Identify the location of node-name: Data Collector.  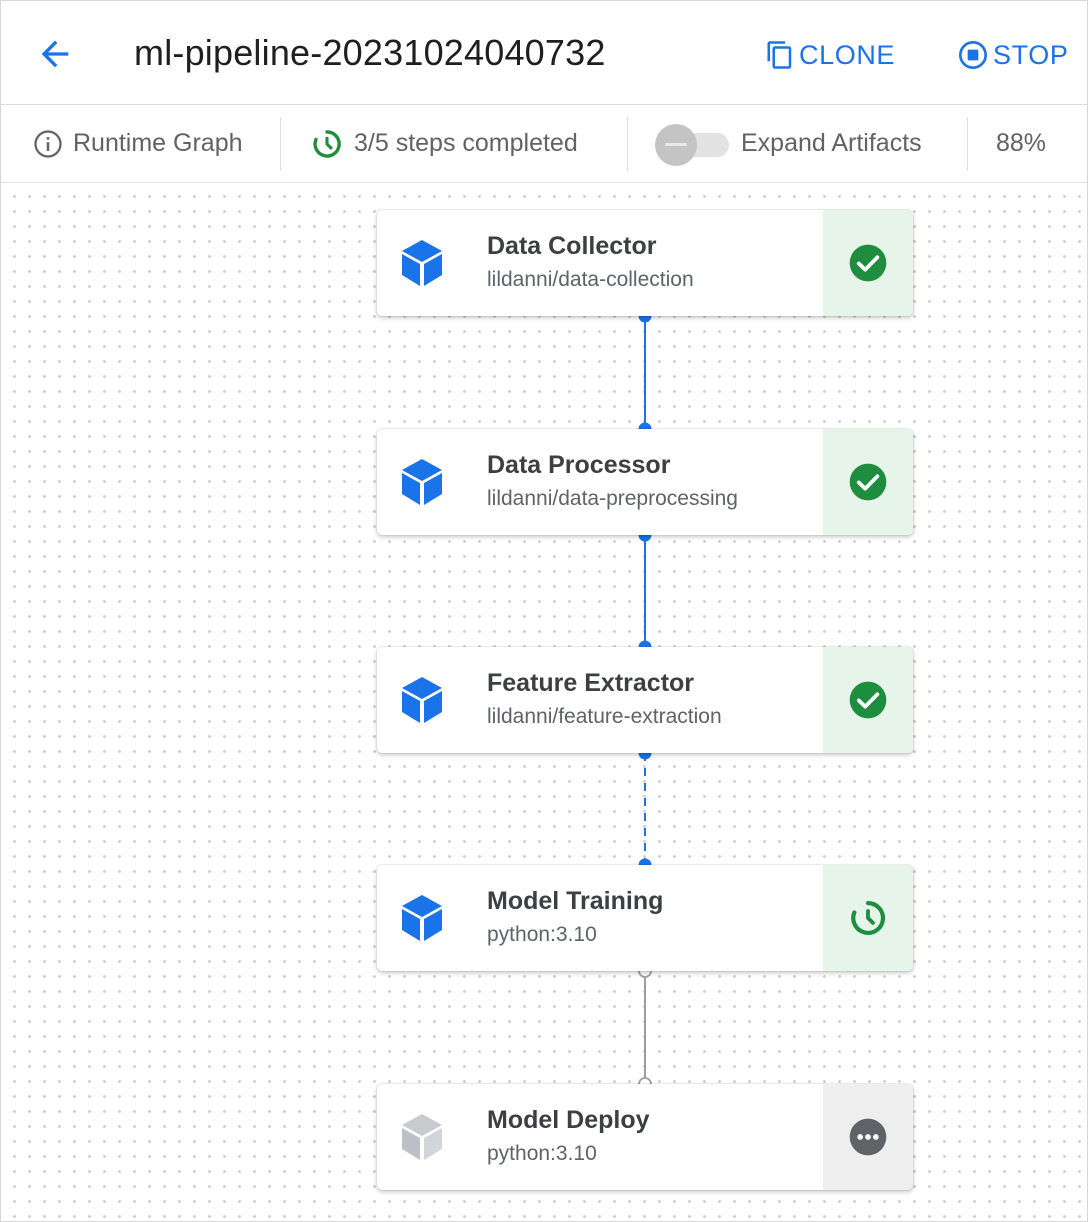
(572, 246).